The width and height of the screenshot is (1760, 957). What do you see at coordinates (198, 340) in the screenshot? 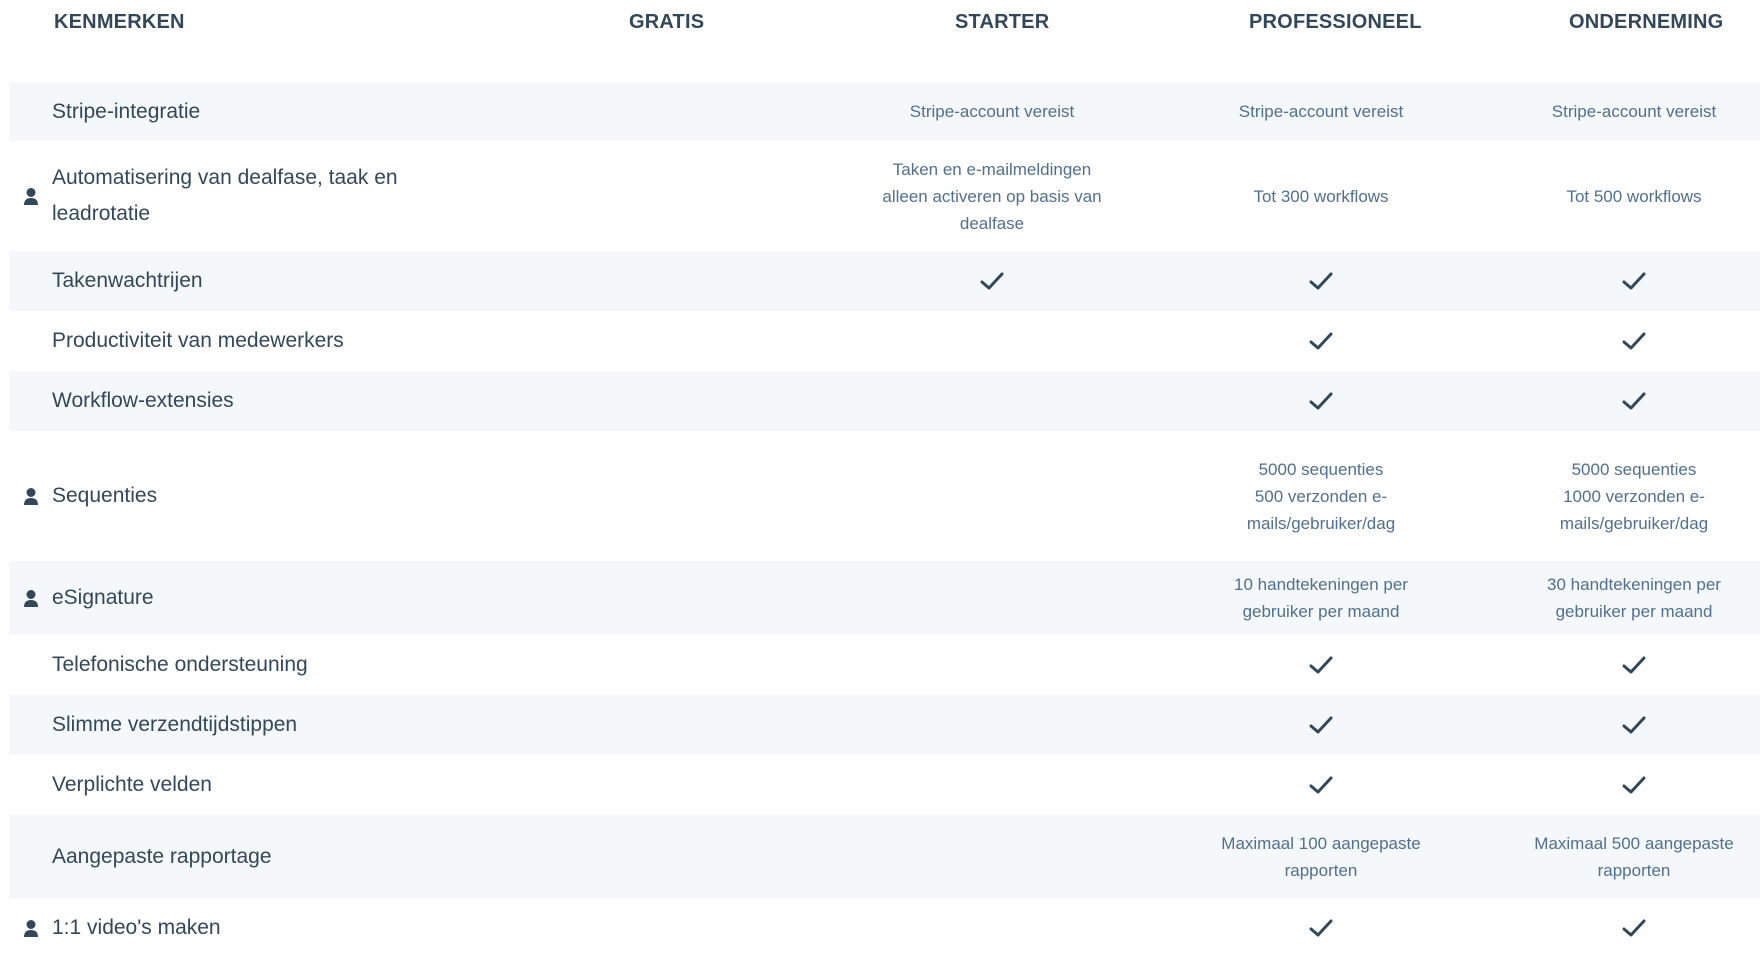
I see `feature-name: Productiviteit van medewerkers` at bounding box center [198, 340].